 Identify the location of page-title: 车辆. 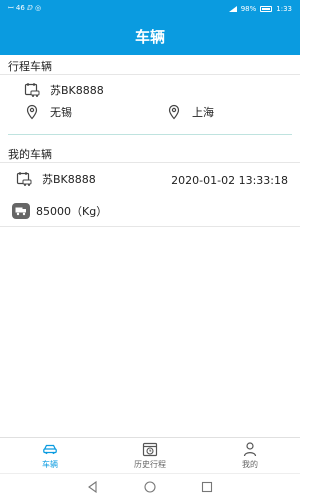
(149, 36).